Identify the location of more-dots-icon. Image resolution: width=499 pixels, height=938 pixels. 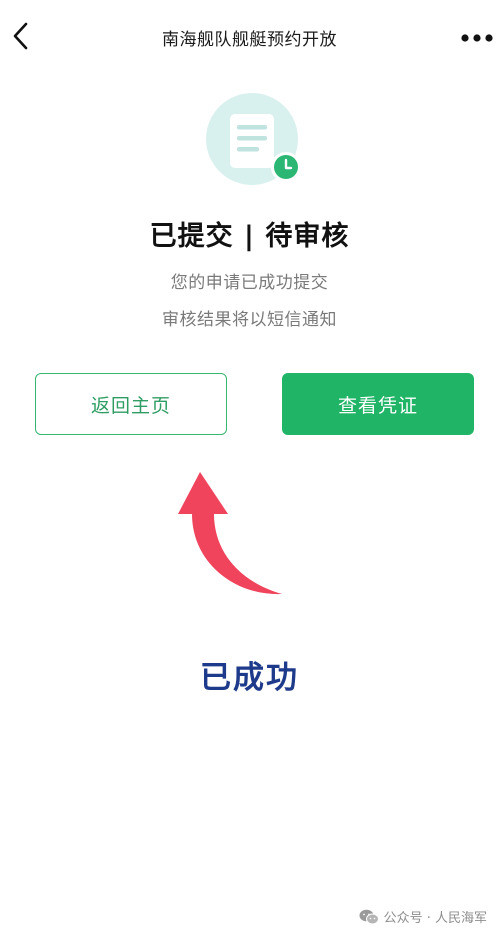
(477, 38).